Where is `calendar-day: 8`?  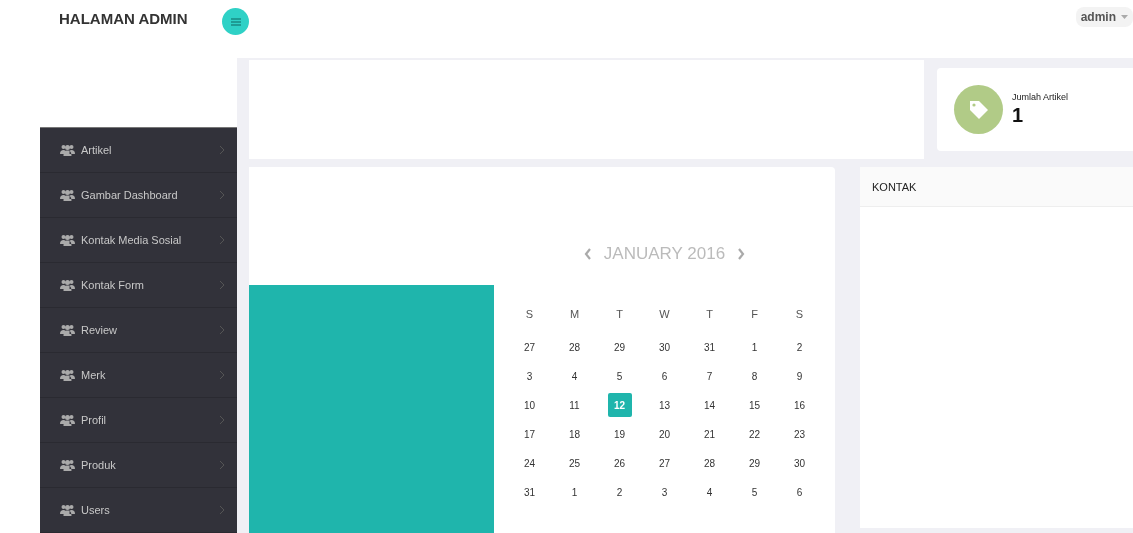 calendar-day: 8 is located at coordinates (754, 376).